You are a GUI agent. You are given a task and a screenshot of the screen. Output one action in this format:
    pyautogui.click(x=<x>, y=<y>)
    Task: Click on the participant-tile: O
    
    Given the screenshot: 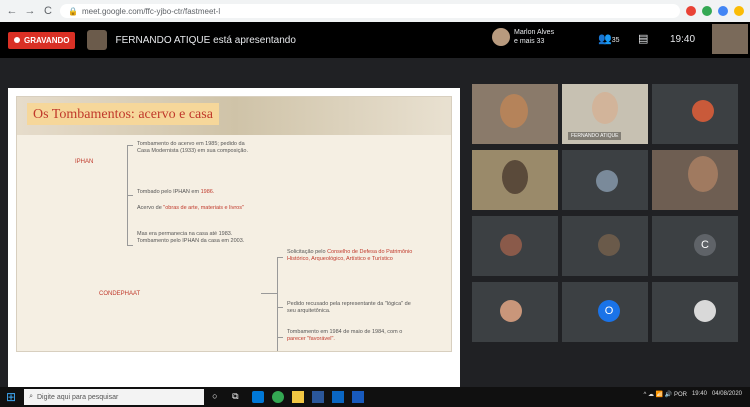 What is the action you would take?
    pyautogui.click(x=605, y=312)
    